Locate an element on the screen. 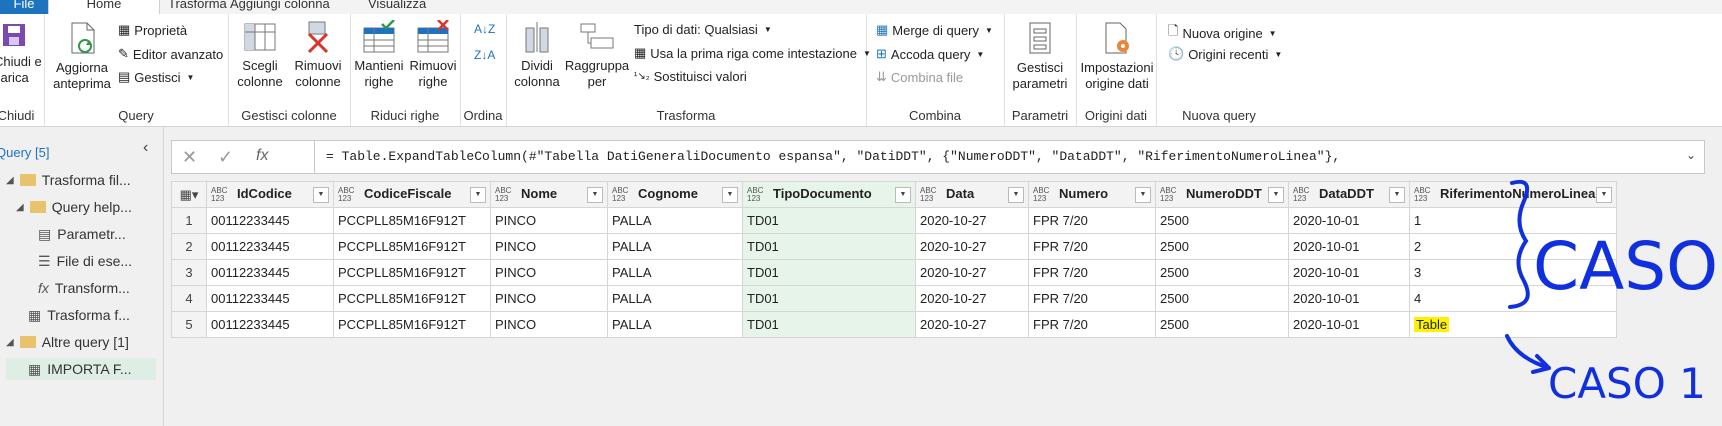  properties-button: ▦ Proprietà is located at coordinates (152, 30).